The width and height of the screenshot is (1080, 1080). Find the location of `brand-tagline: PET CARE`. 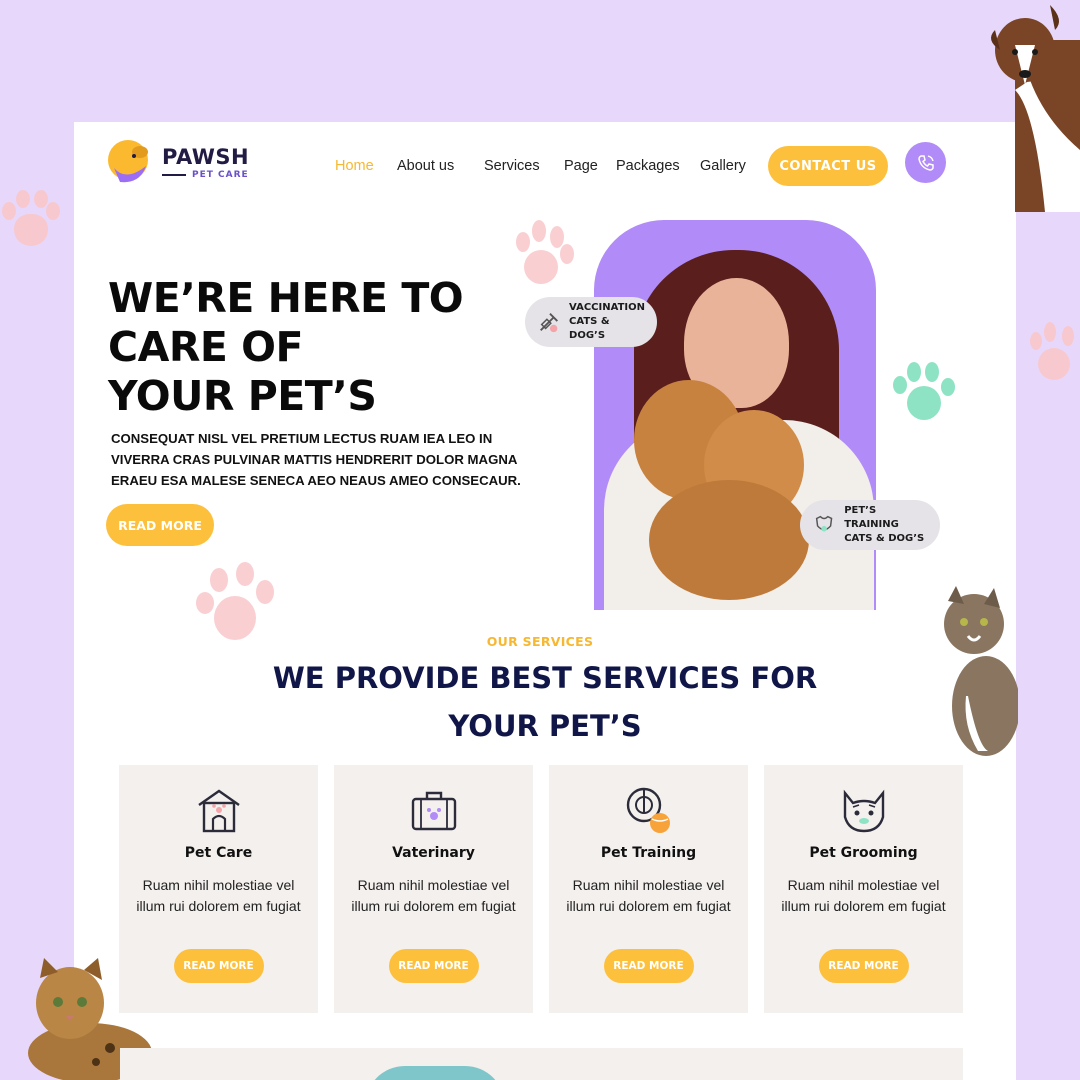

brand-tagline: PET CARE is located at coordinates (205, 175).